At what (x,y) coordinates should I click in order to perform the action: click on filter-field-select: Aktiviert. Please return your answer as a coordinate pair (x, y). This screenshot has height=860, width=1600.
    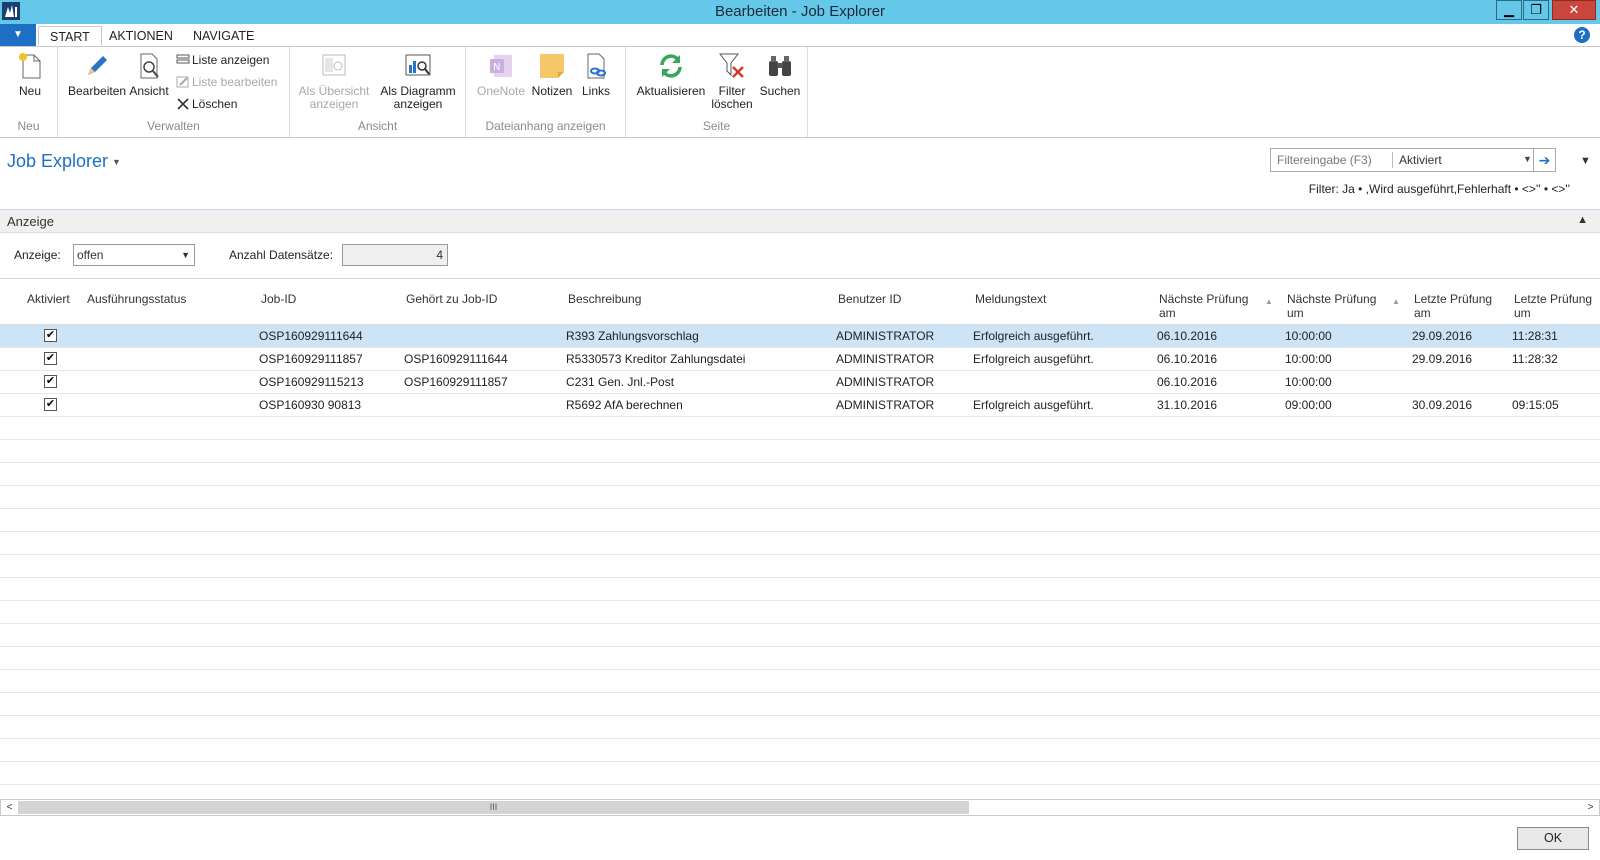
    Looking at the image, I should click on (1420, 160).